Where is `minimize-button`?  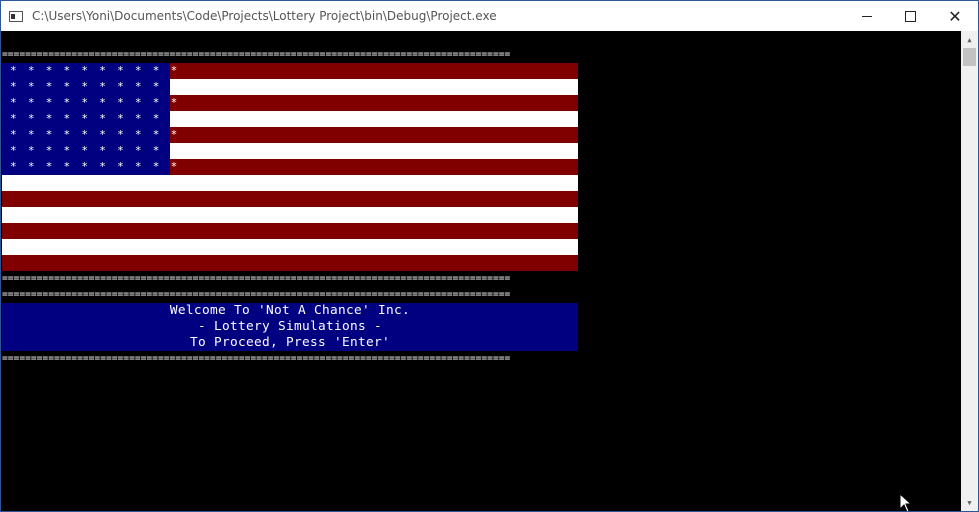
minimize-button is located at coordinates (867, 16).